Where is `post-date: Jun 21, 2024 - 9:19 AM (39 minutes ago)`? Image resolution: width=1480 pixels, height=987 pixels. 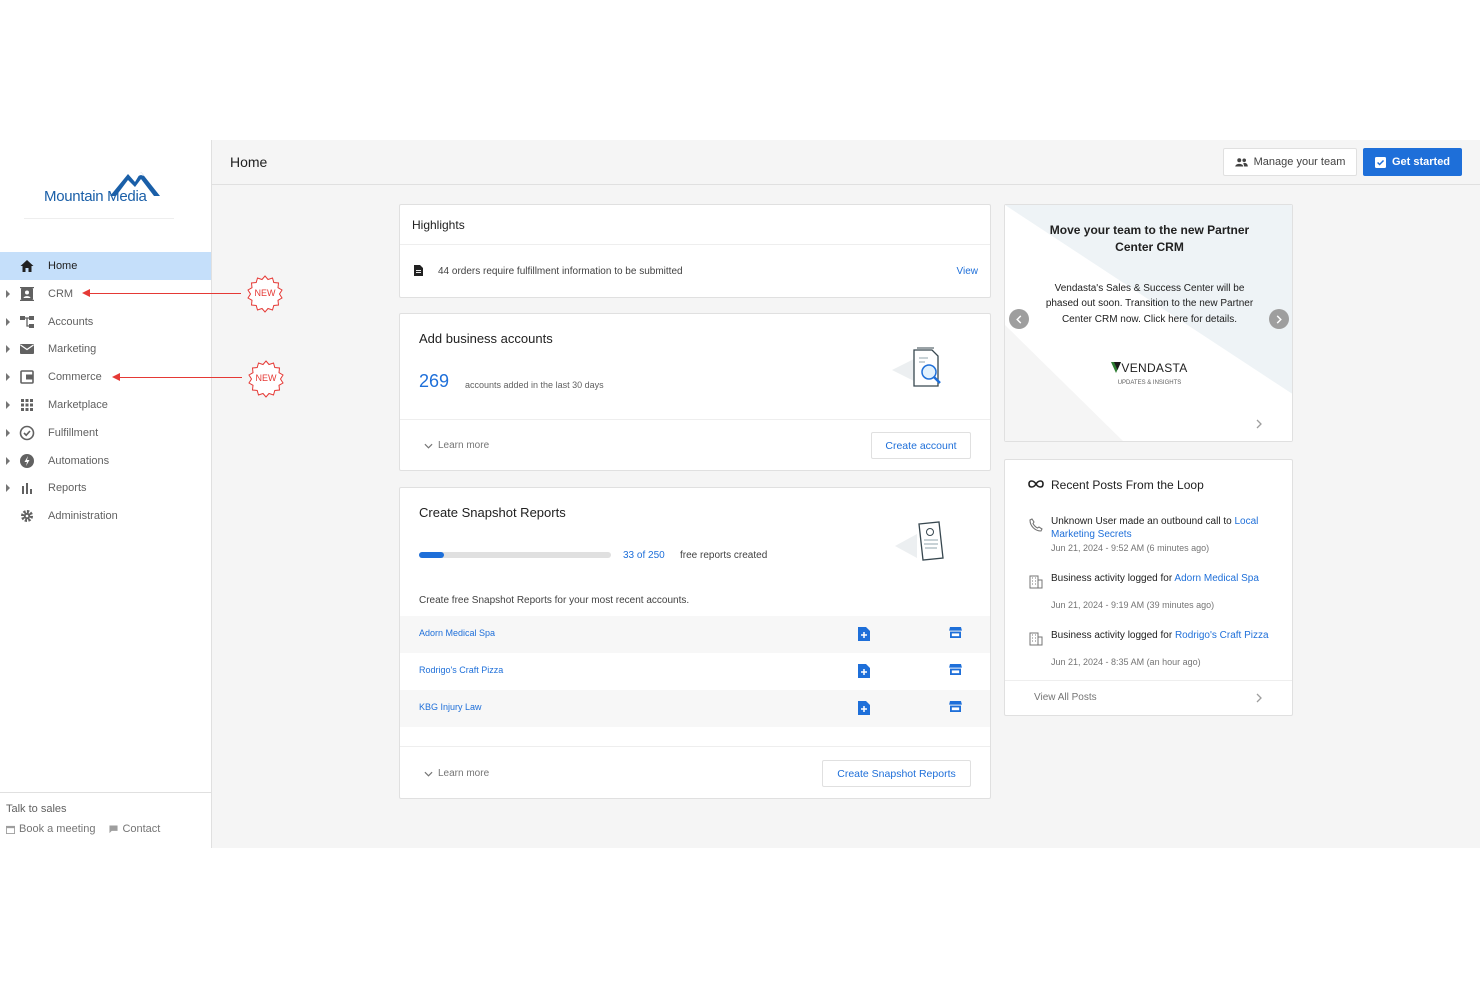 post-date: Jun 21, 2024 - 9:19 AM (39 minutes ago) is located at coordinates (1133, 605).